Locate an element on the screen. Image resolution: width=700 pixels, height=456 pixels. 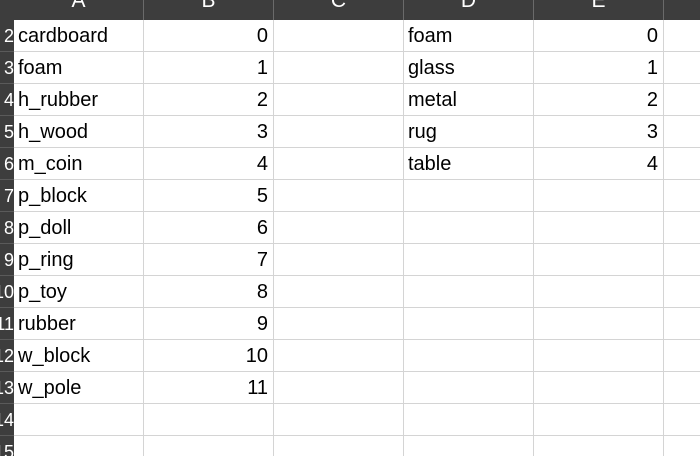
row-header: 7 is located at coordinates (7, 196).